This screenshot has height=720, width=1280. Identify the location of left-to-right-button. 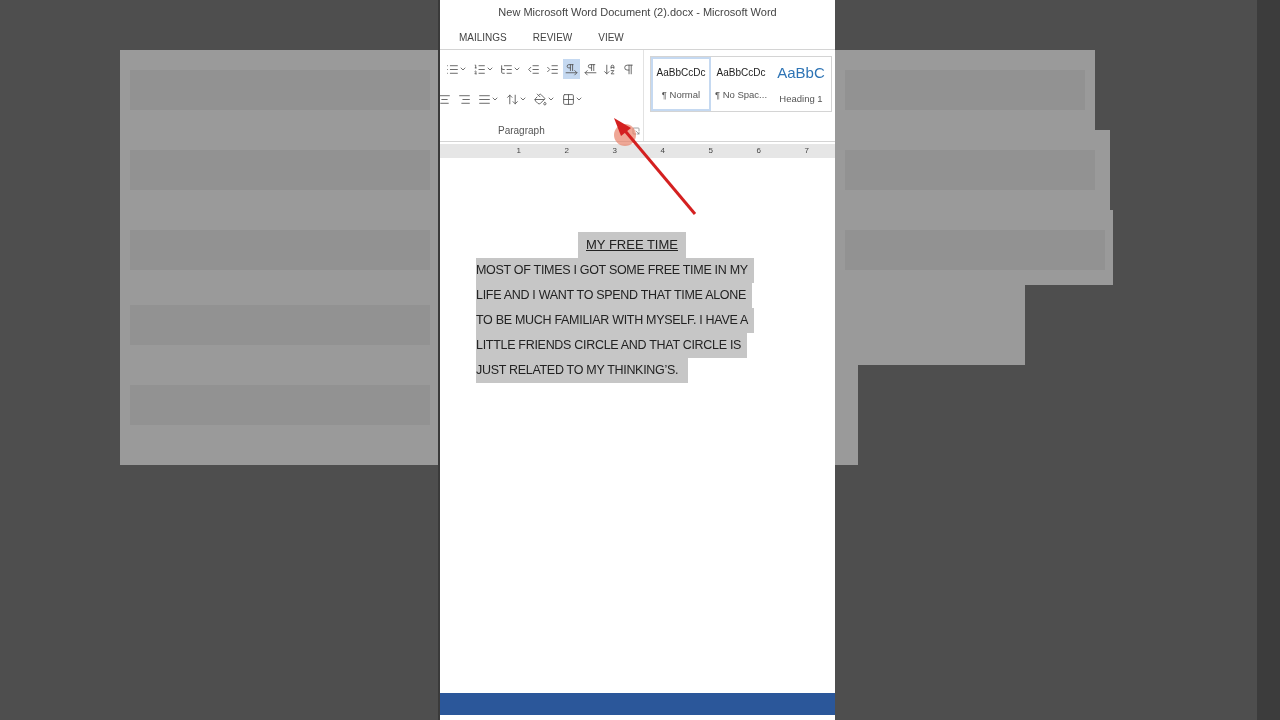
(571, 69).